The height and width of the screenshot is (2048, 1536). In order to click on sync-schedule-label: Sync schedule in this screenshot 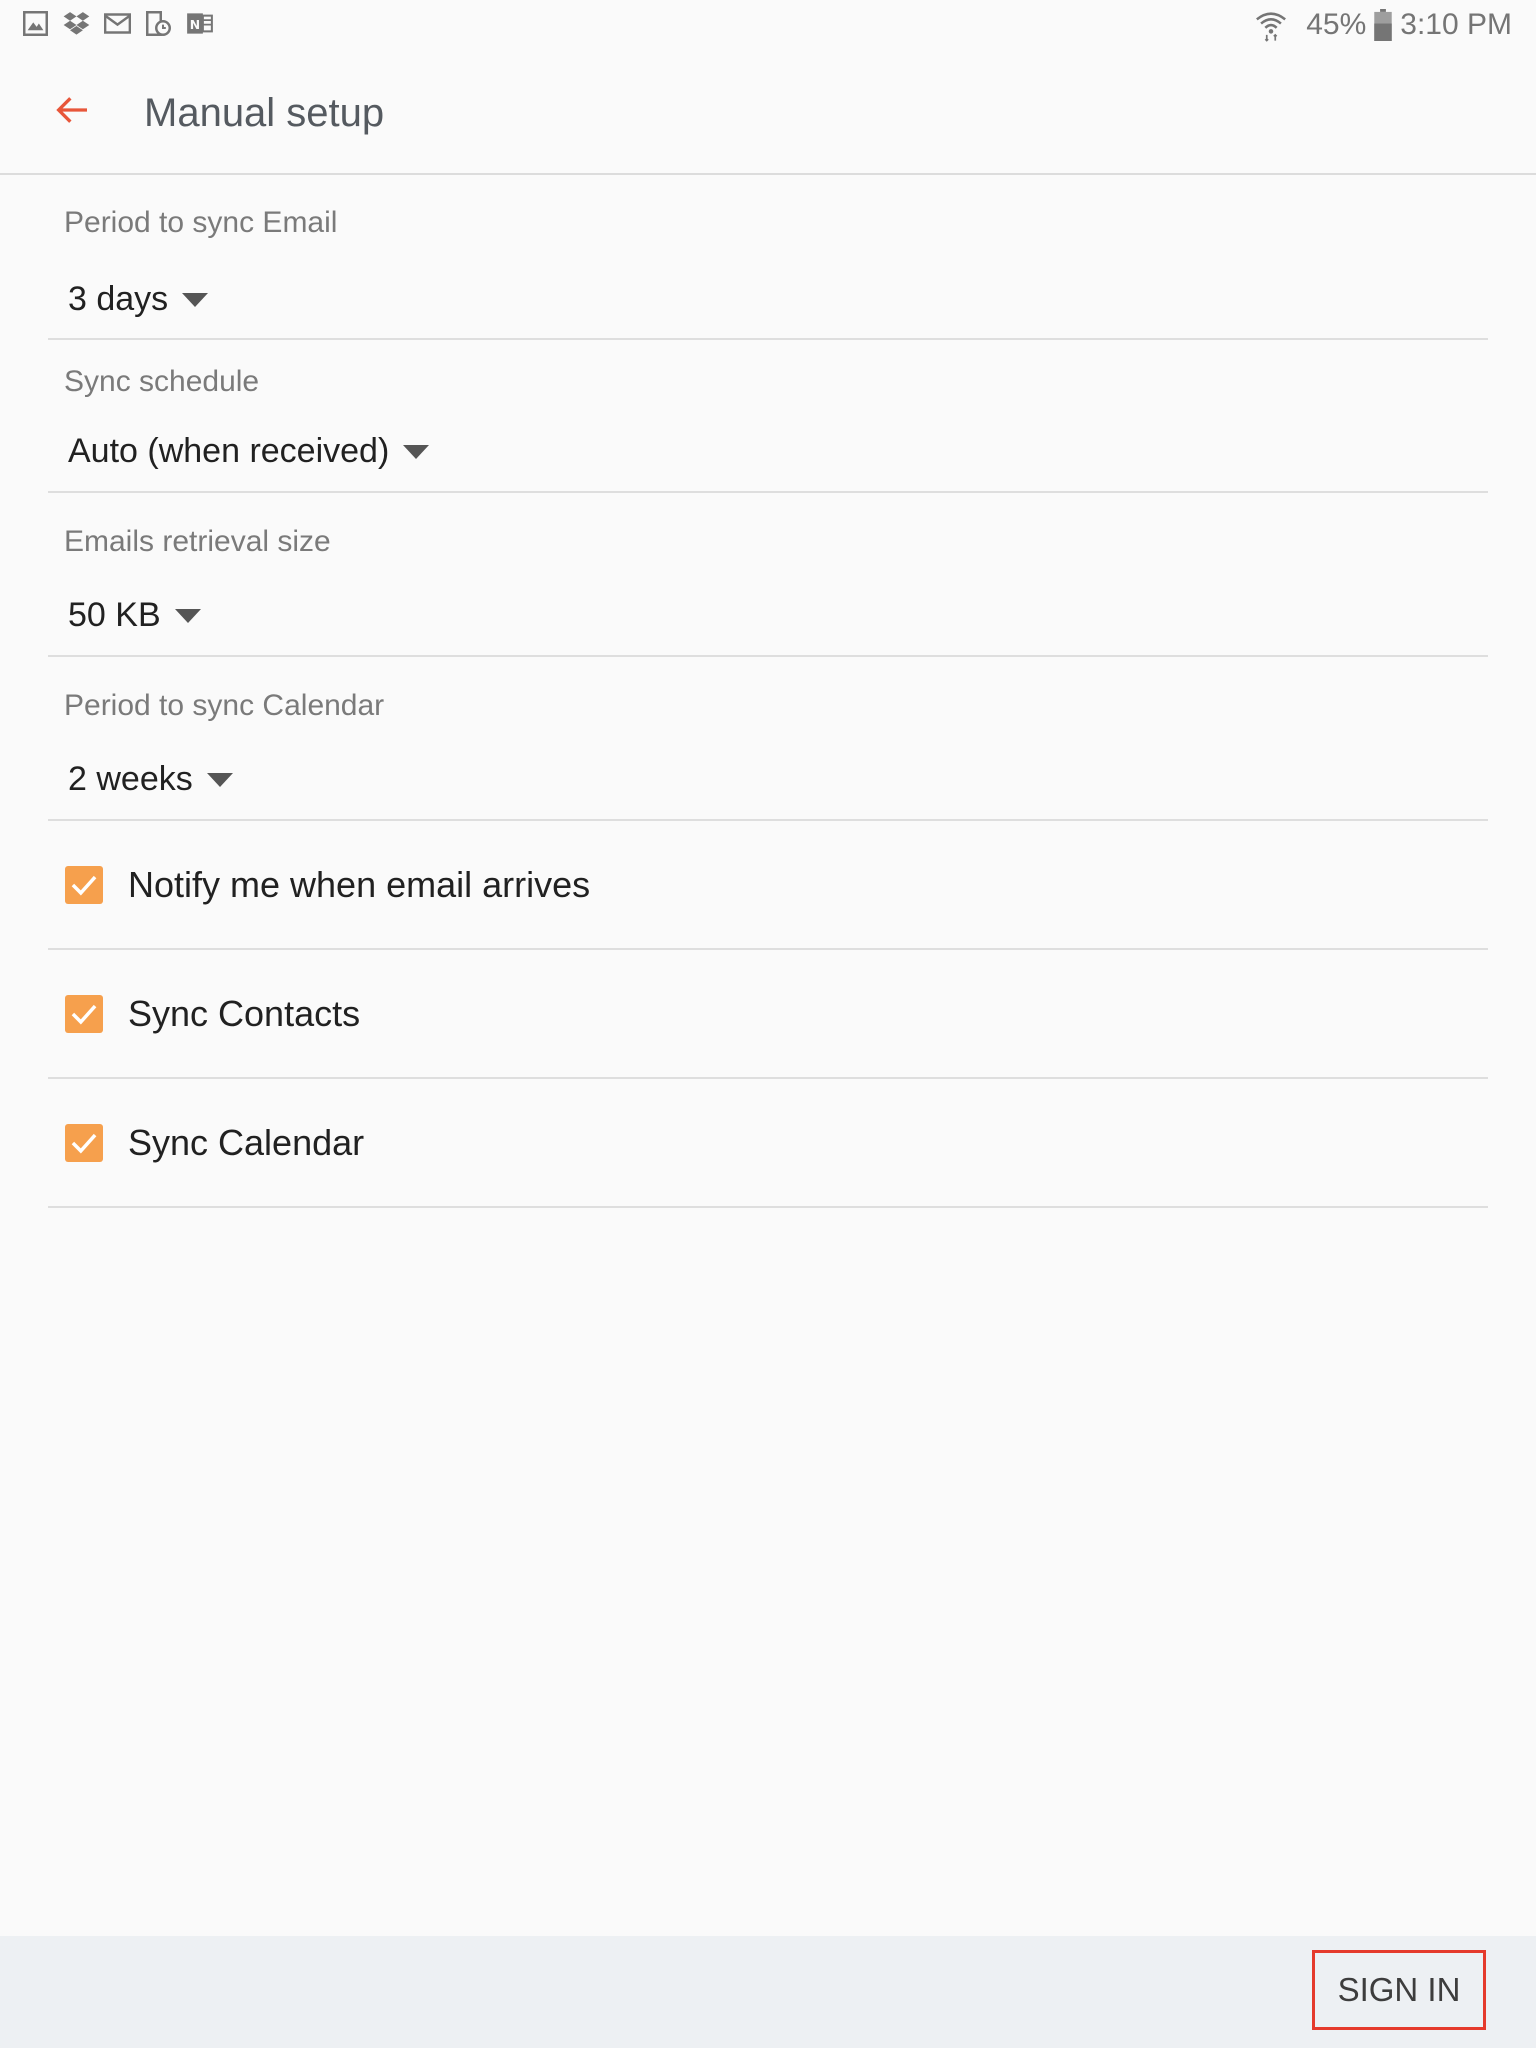, I will do `click(162, 381)`.